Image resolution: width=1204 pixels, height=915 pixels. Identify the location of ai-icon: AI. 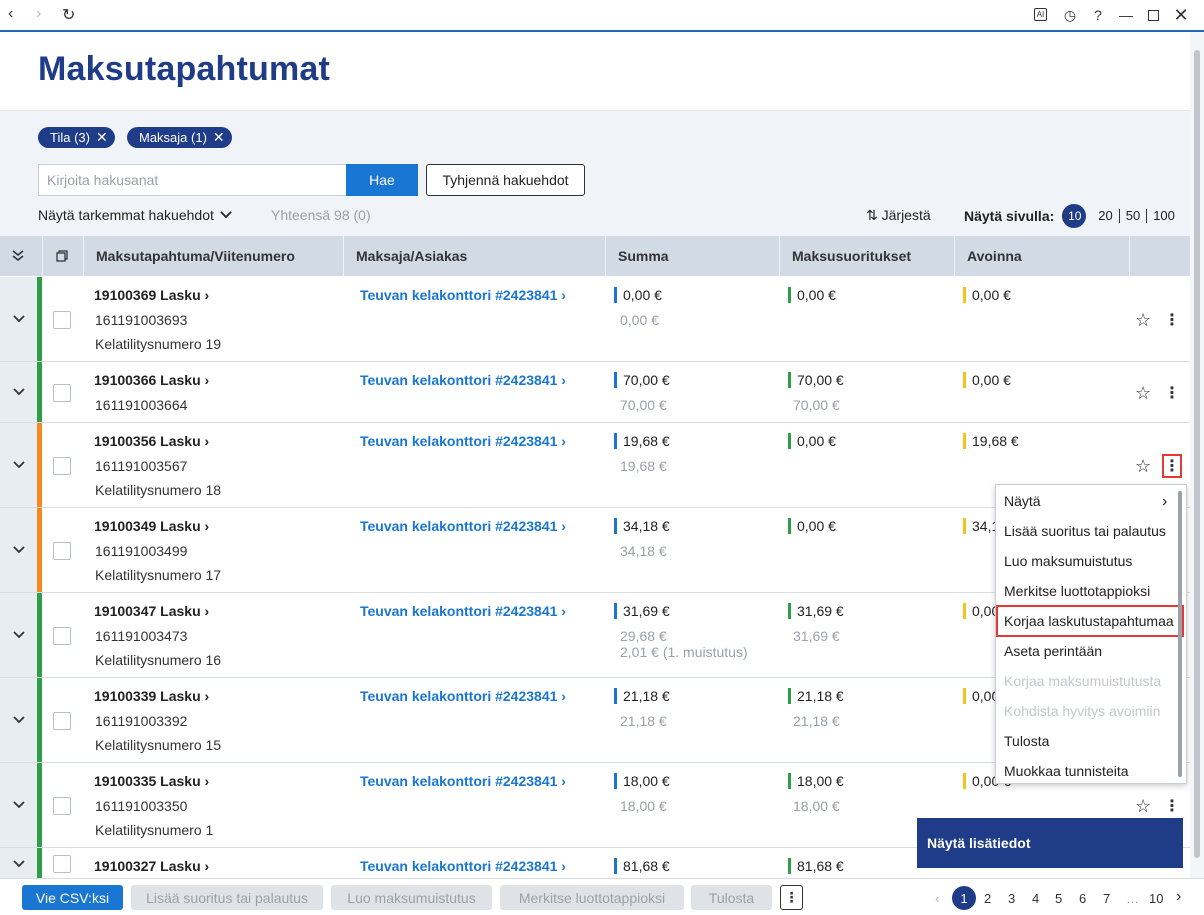
(1040, 14).